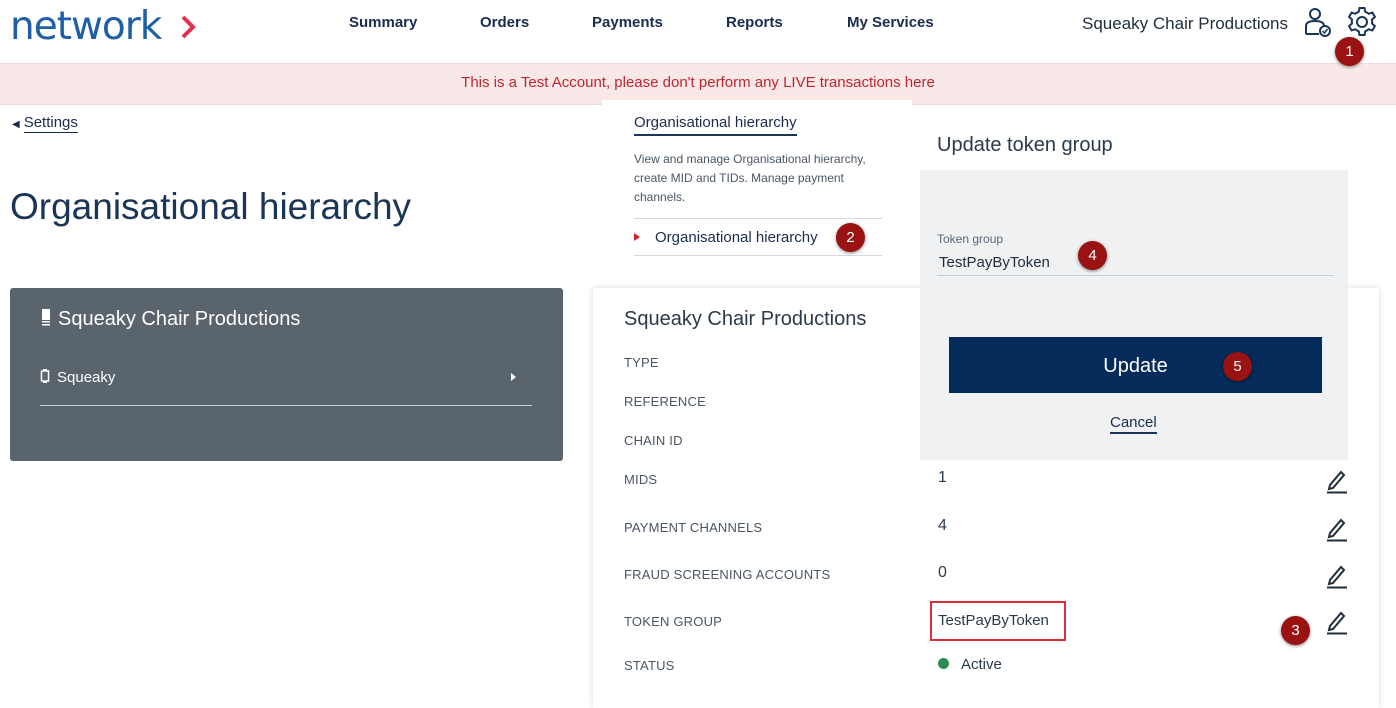 The width and height of the screenshot is (1396, 708). What do you see at coordinates (653, 440) in the screenshot?
I see `label-chain-id: CHAIN ID` at bounding box center [653, 440].